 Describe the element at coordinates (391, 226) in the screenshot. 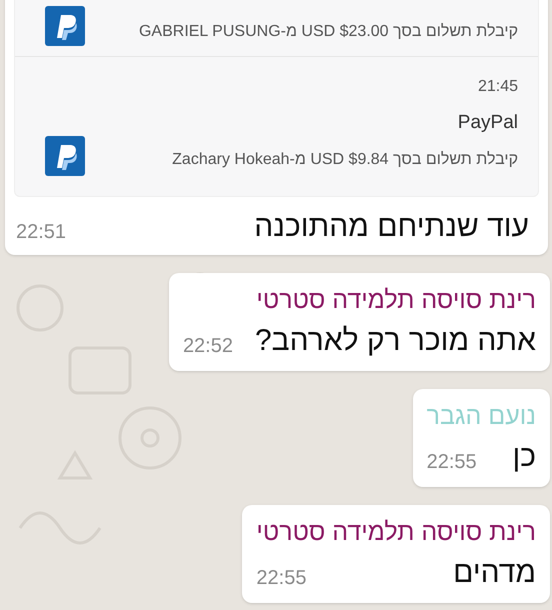

I see `message-text: עוד שנתיחם מהתוכנה` at that location.